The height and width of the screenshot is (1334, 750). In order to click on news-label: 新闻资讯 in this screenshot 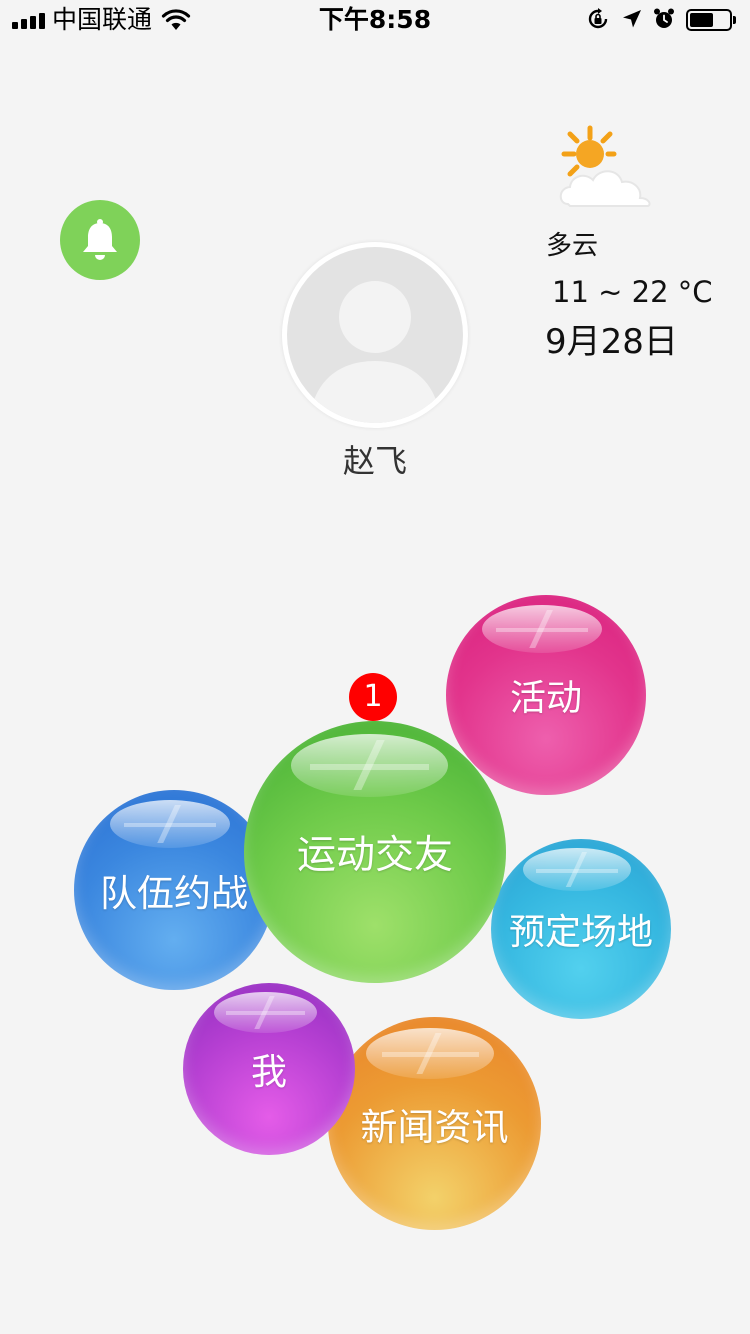, I will do `click(434, 1127)`.